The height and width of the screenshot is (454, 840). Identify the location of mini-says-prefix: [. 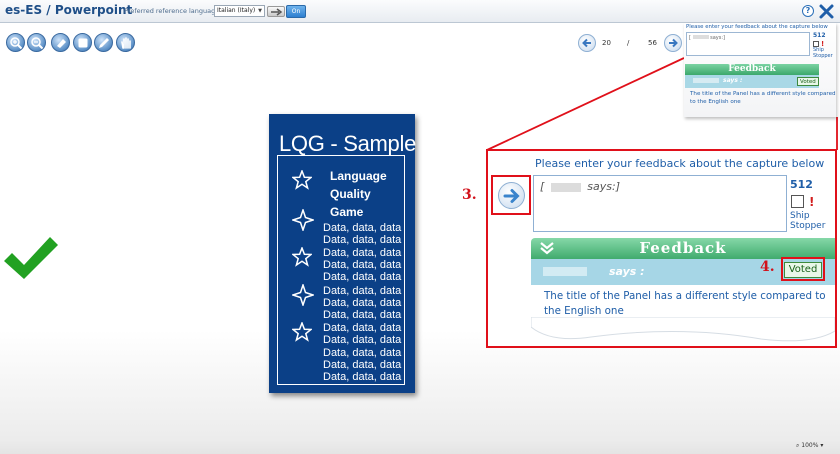
(690, 38).